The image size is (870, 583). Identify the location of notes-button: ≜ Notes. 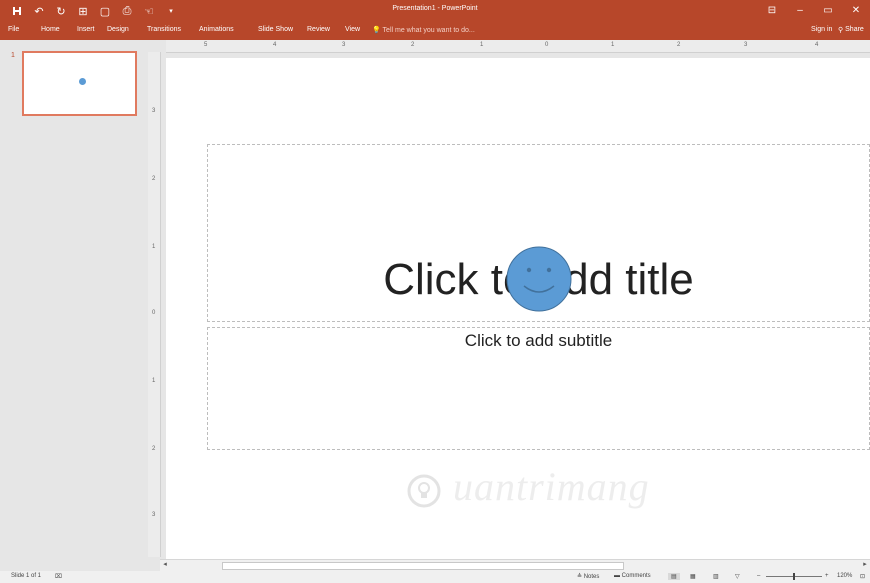
(588, 576).